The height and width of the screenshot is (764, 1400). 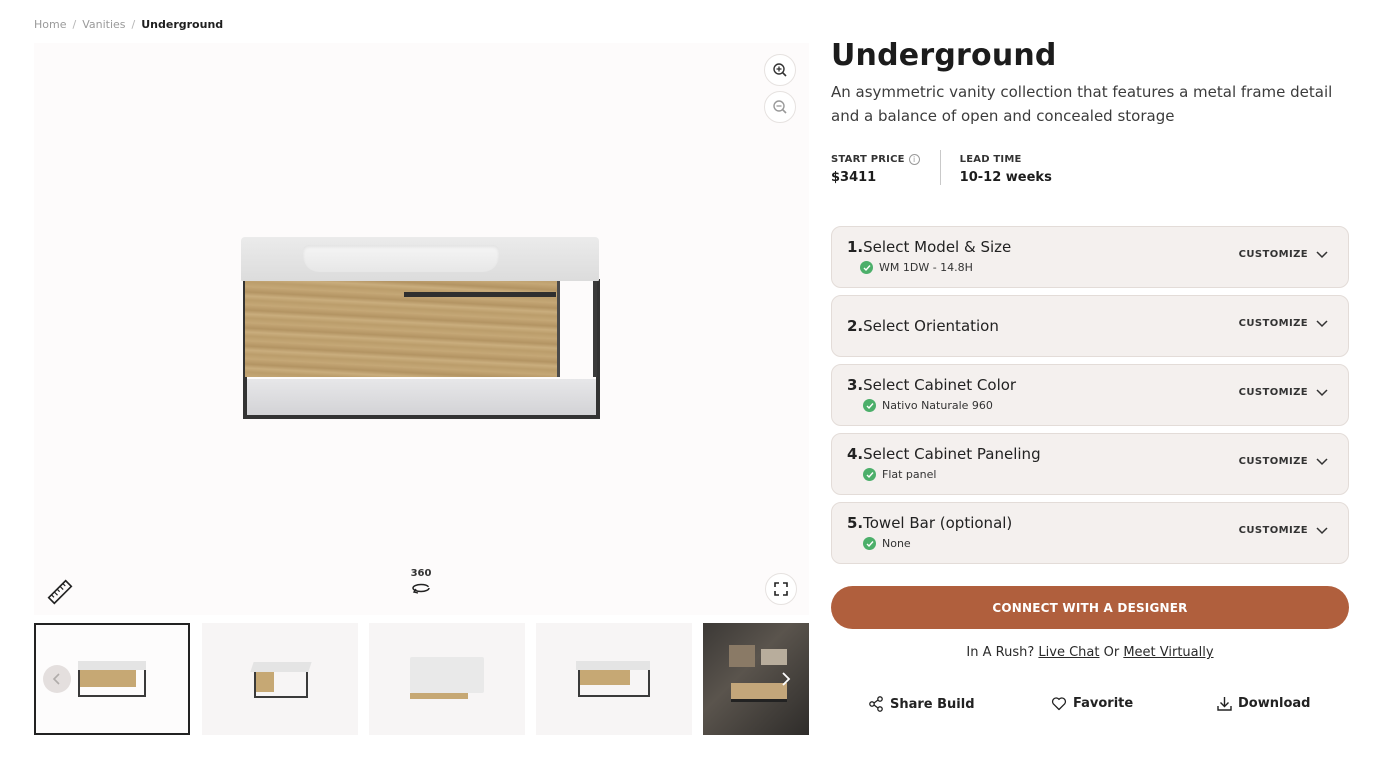 I want to click on step-selection: Nativo Naturale 960, so click(x=928, y=405).